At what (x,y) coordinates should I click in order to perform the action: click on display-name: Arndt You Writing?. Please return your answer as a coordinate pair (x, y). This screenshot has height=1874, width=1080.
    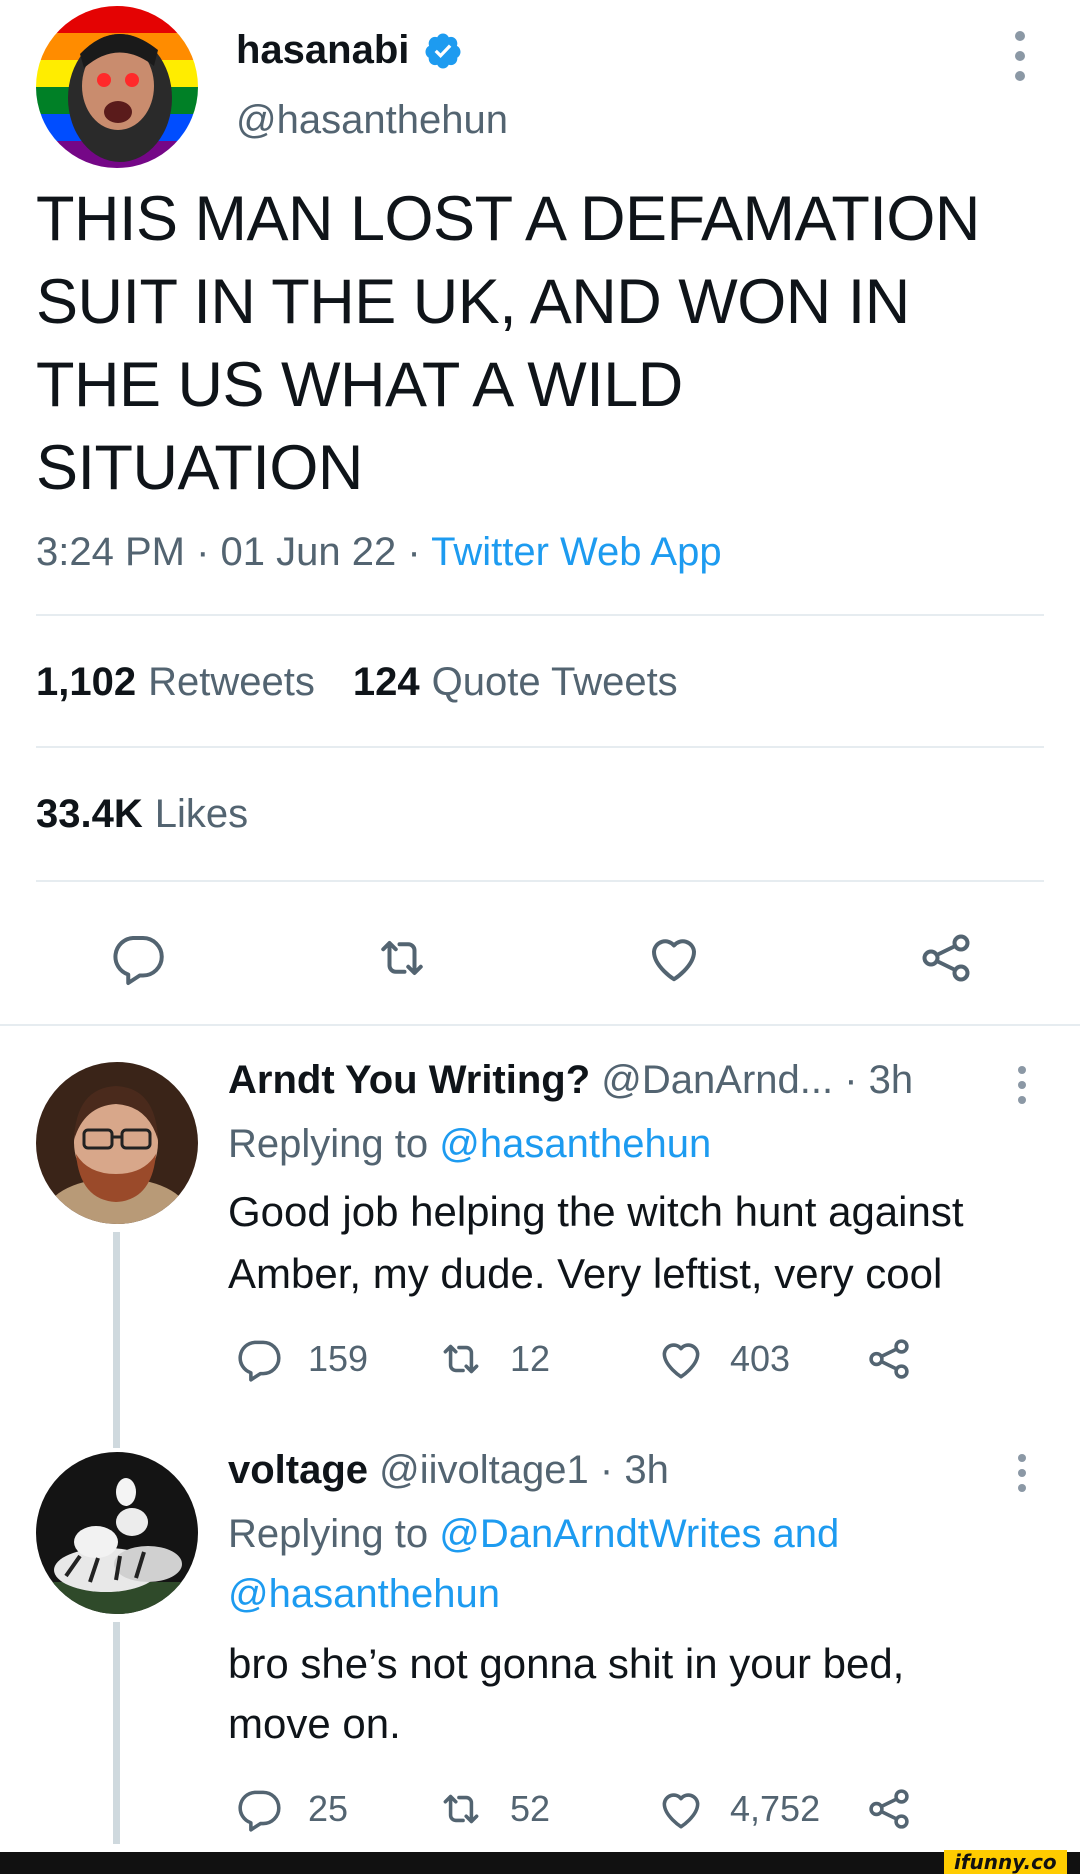
    Looking at the image, I should click on (409, 1080).